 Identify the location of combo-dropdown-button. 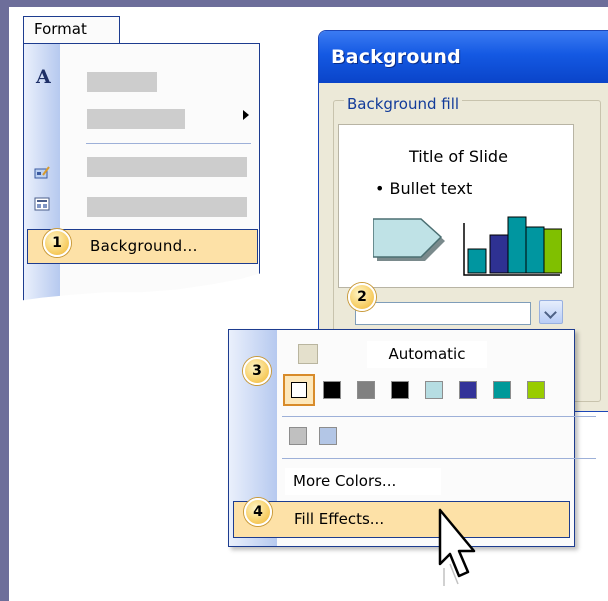
(551, 312).